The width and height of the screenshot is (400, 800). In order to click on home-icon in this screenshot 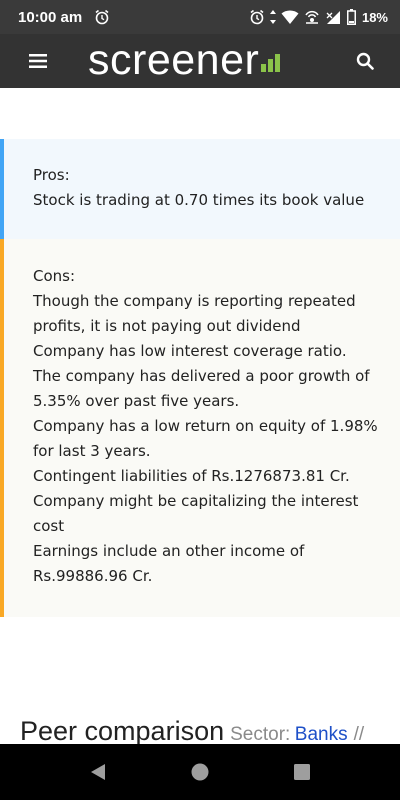, I will do `click(200, 772)`.